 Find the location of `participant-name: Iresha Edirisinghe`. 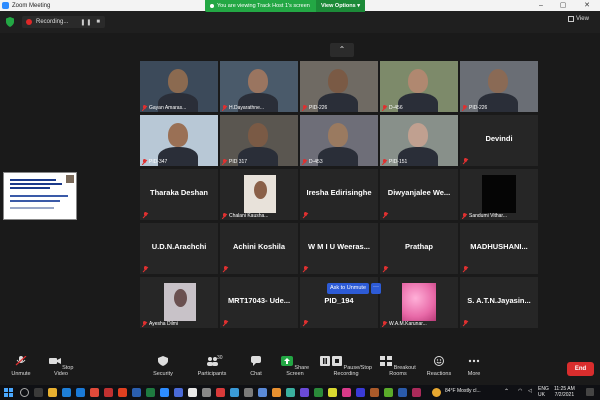

participant-name: Iresha Edirisinghe is located at coordinates (339, 192).